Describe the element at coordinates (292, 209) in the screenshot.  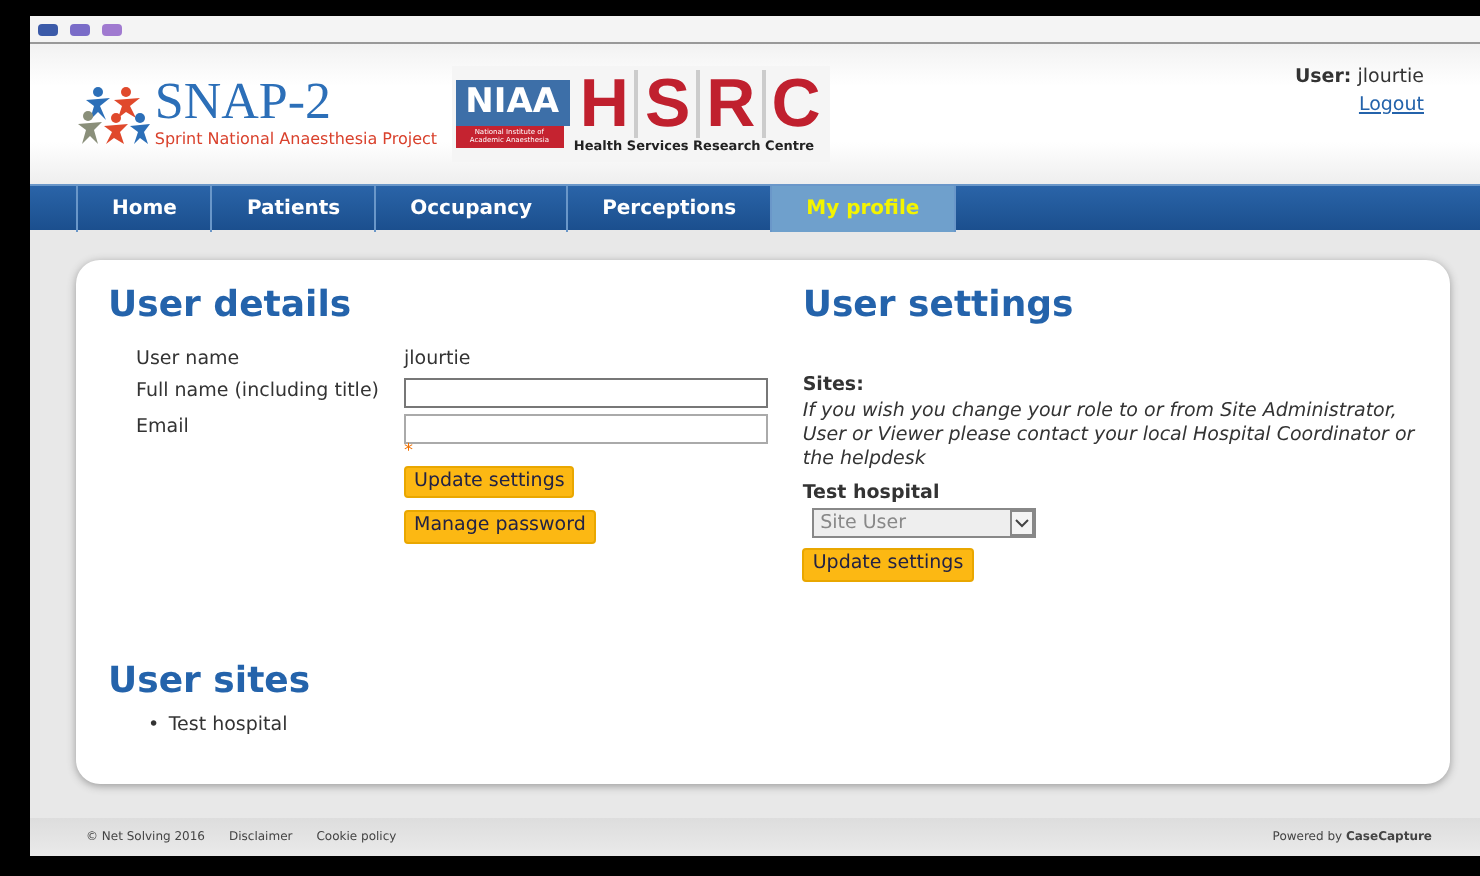
I see `nav-tab: Patients` at that location.